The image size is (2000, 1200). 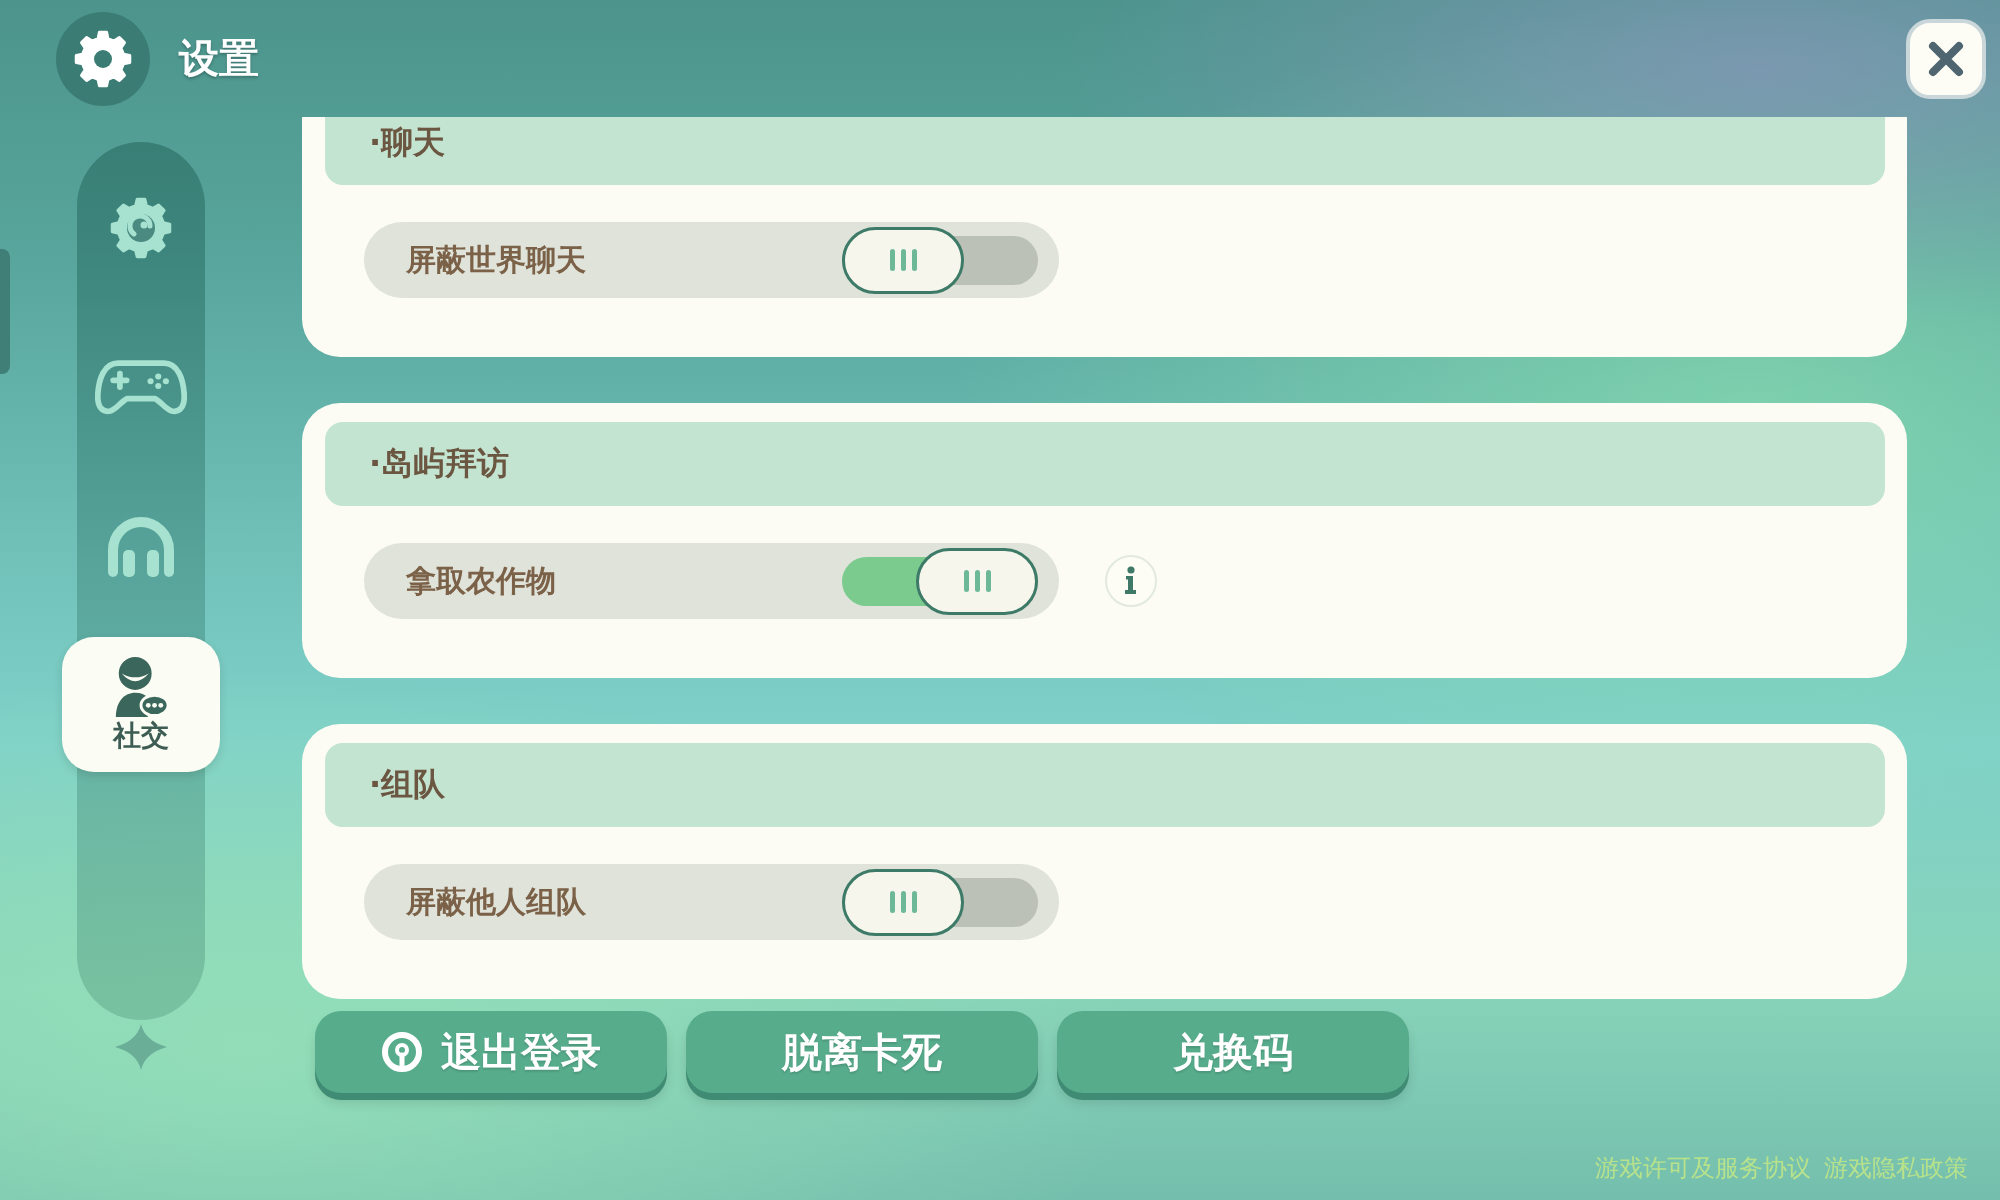 I want to click on footer-link: 游戏许可及服务协议, so click(x=1703, y=1168).